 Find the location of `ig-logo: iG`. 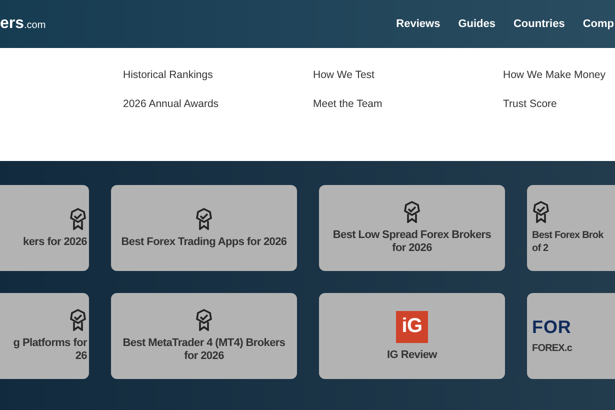

ig-logo: iG is located at coordinates (412, 326).